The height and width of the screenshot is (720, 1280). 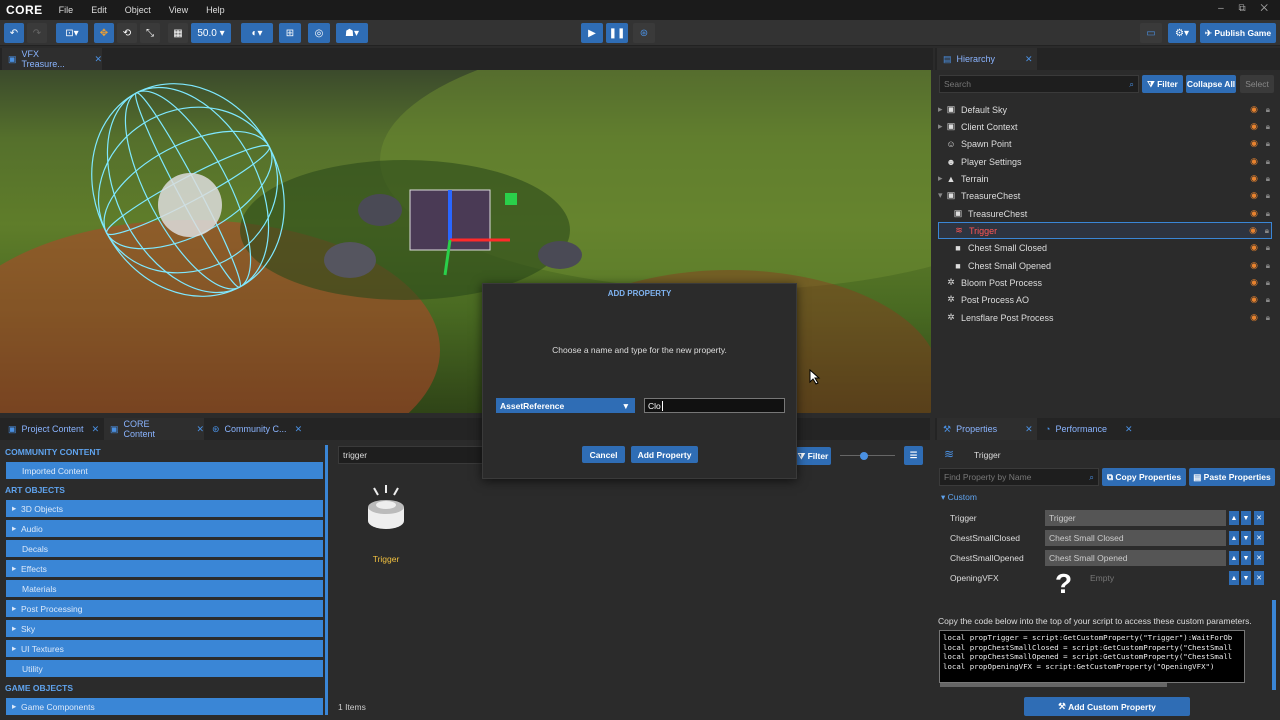 I want to click on menu-edit: Edit, so click(x=99, y=10).